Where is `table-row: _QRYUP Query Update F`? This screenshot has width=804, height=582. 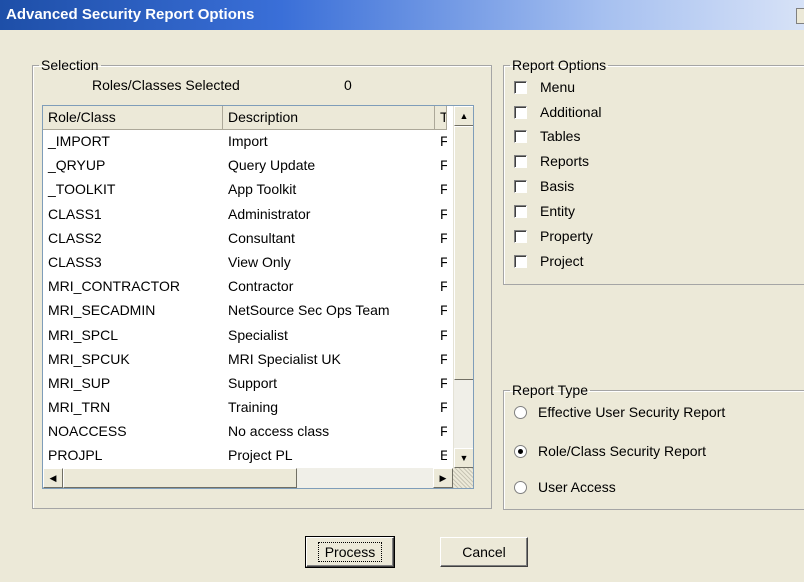 table-row: _QRYUP Query Update F is located at coordinates (245, 166).